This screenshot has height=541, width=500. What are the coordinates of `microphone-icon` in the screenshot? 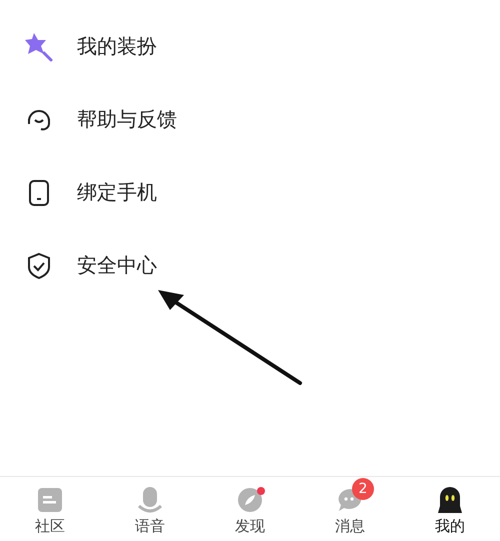 It's located at (150, 500).